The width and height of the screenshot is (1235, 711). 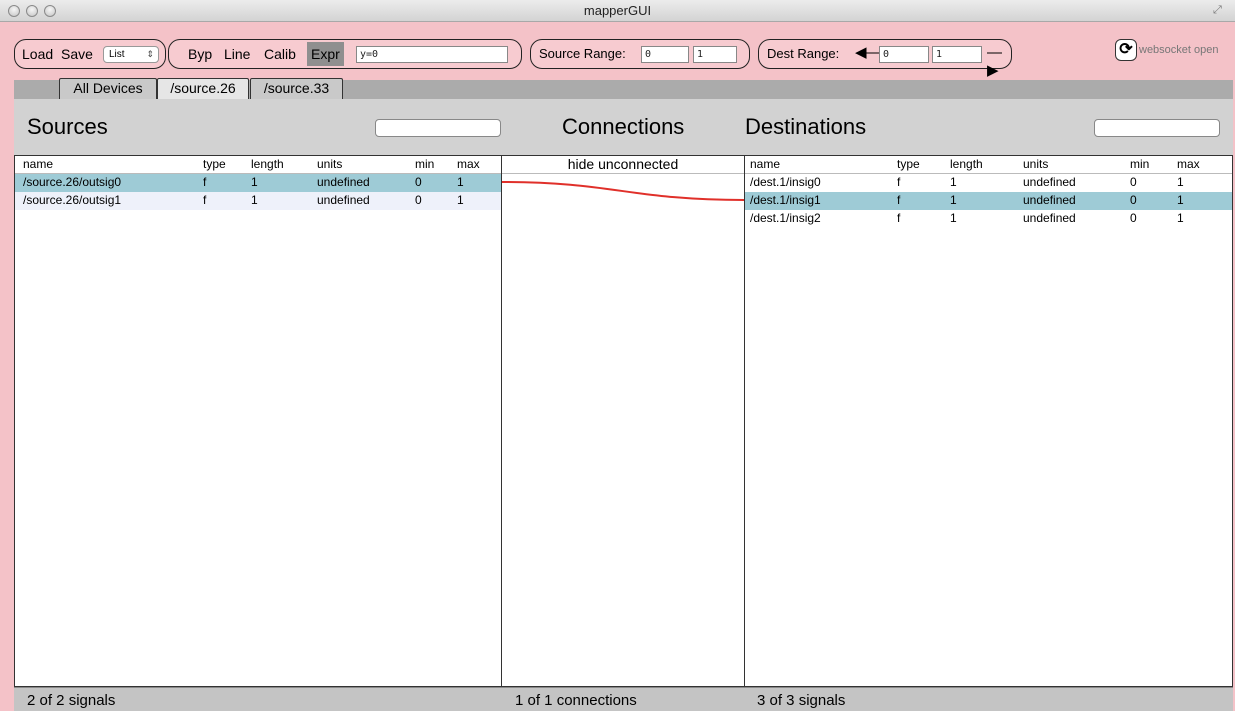 I want to click on connections-canvas, so click(x=623, y=191).